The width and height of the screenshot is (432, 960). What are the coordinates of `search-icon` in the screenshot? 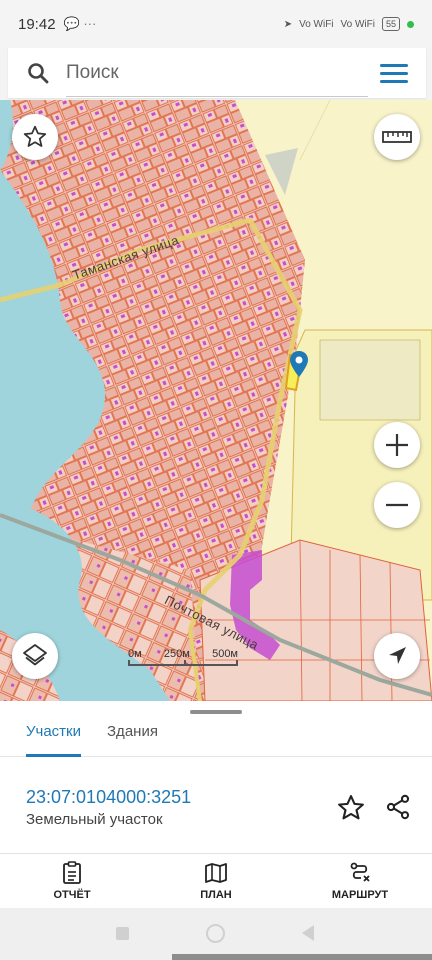 It's located at (38, 73).